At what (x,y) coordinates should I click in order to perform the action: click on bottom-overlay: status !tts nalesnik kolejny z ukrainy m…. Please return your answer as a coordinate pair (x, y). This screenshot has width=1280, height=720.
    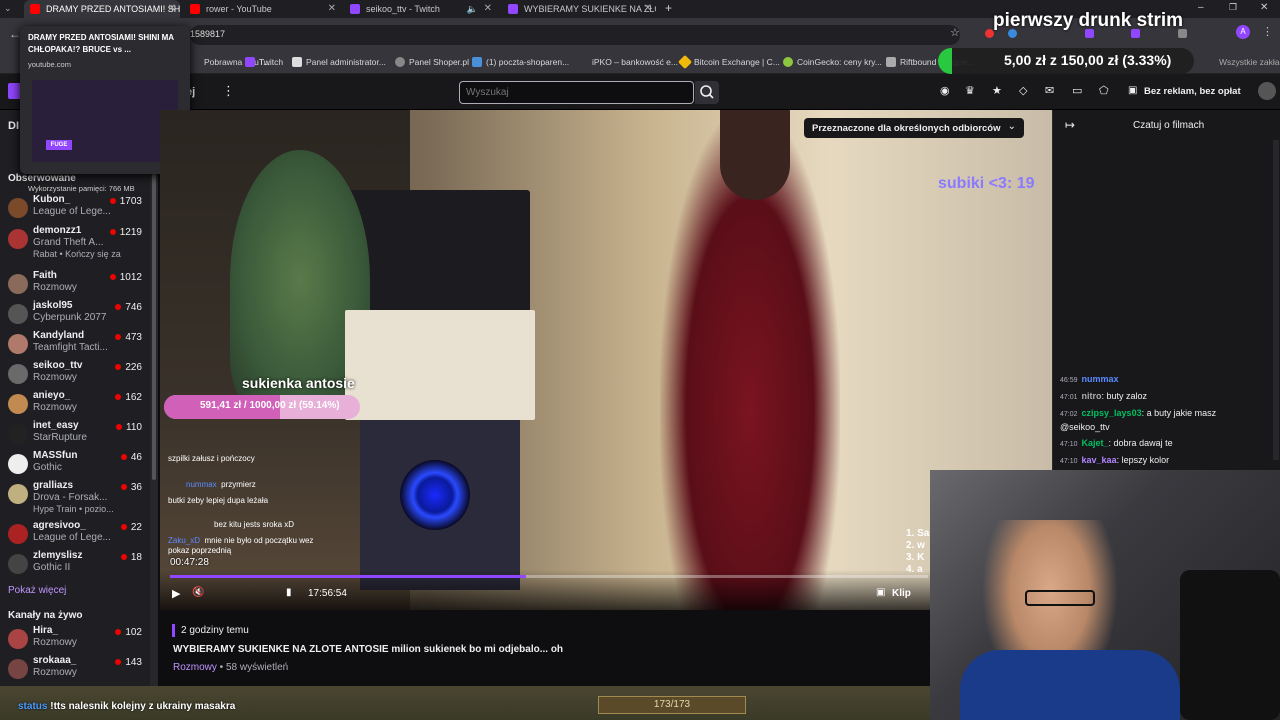
    Looking at the image, I should click on (465, 703).